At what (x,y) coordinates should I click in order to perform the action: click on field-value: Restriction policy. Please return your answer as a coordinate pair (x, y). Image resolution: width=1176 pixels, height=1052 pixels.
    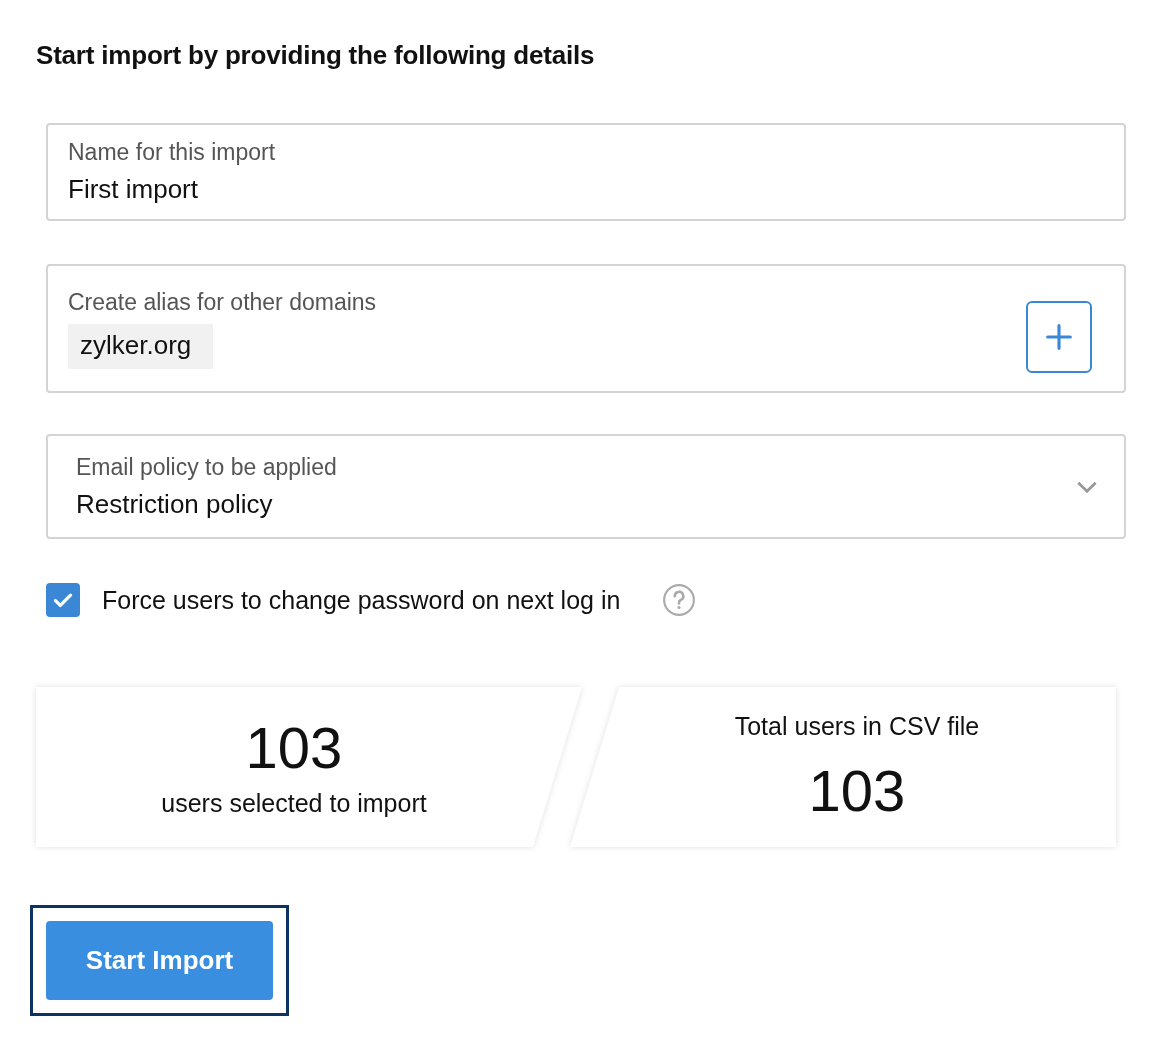
    Looking at the image, I should click on (175, 504).